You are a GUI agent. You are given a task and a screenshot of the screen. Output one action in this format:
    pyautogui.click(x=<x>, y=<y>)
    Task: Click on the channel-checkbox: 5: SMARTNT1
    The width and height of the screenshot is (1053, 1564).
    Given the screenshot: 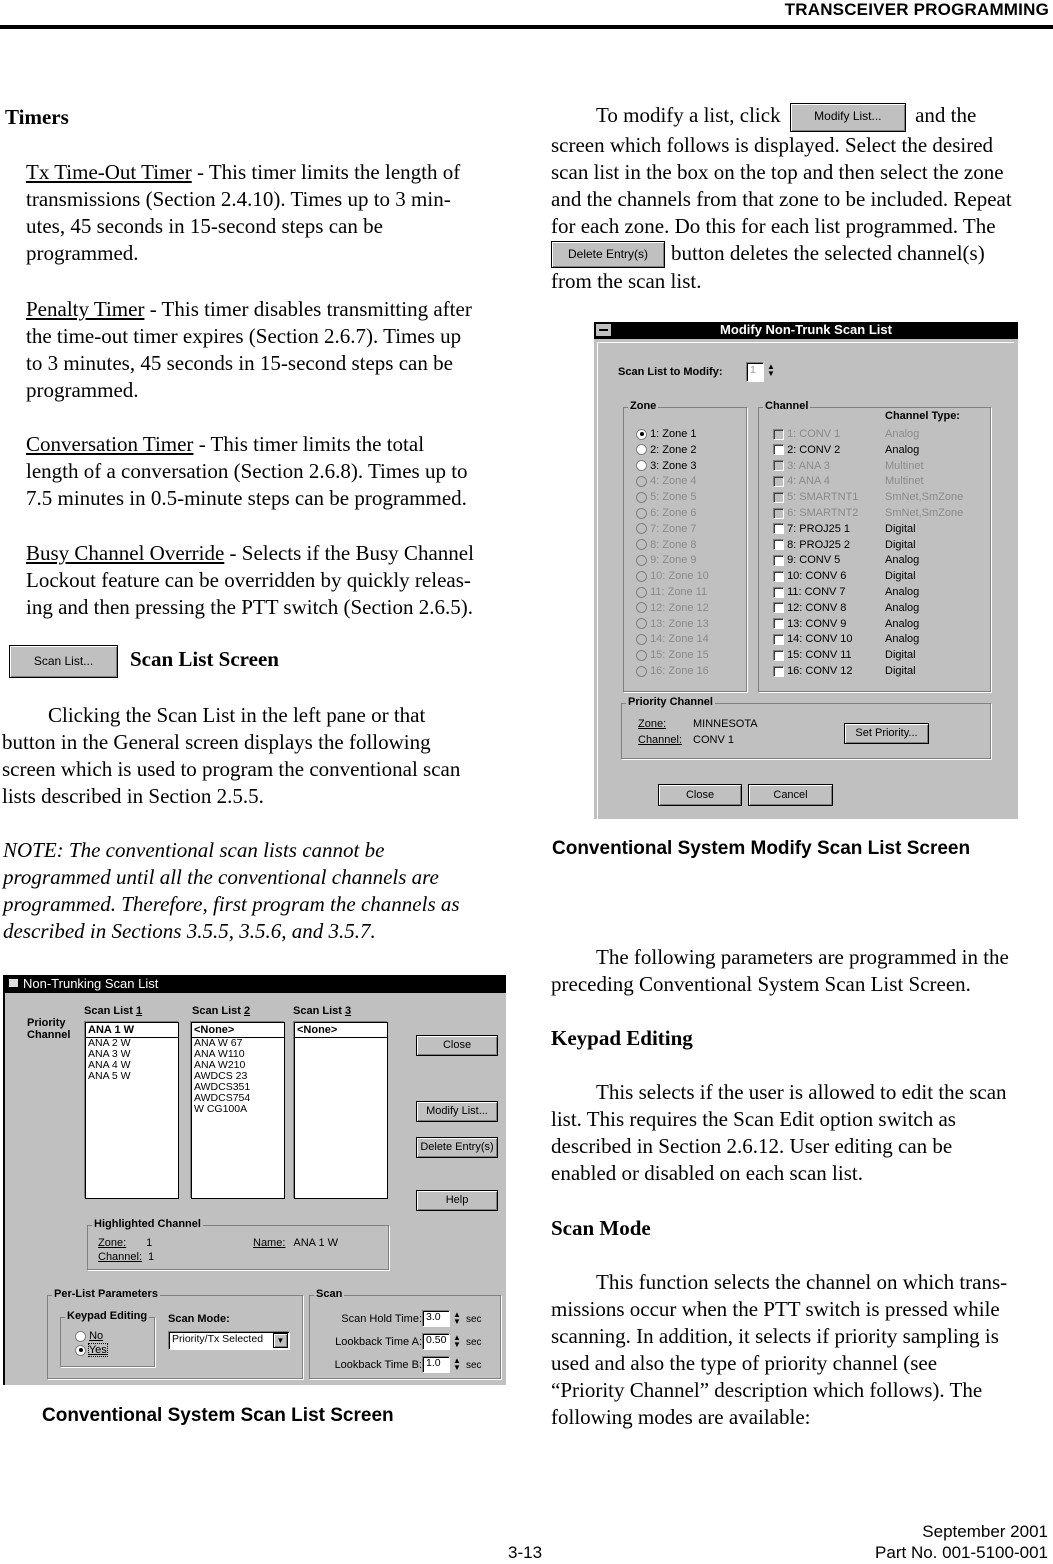 What is the action you would take?
    pyautogui.click(x=815, y=497)
    